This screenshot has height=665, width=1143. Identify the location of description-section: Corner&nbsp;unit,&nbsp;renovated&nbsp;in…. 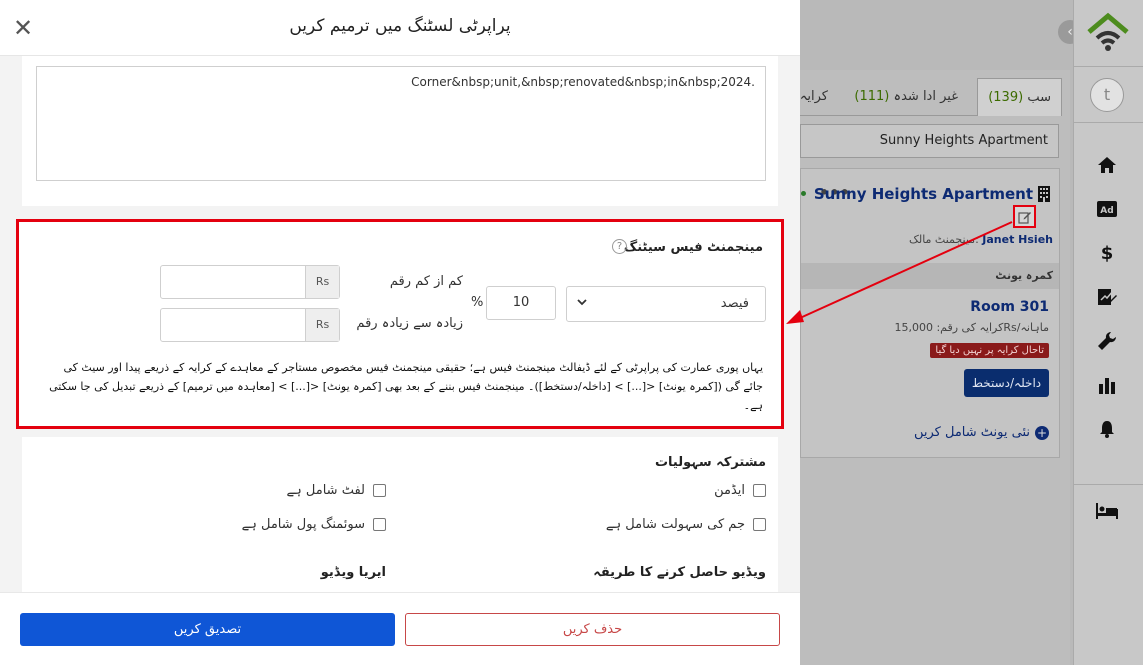
(400, 131).